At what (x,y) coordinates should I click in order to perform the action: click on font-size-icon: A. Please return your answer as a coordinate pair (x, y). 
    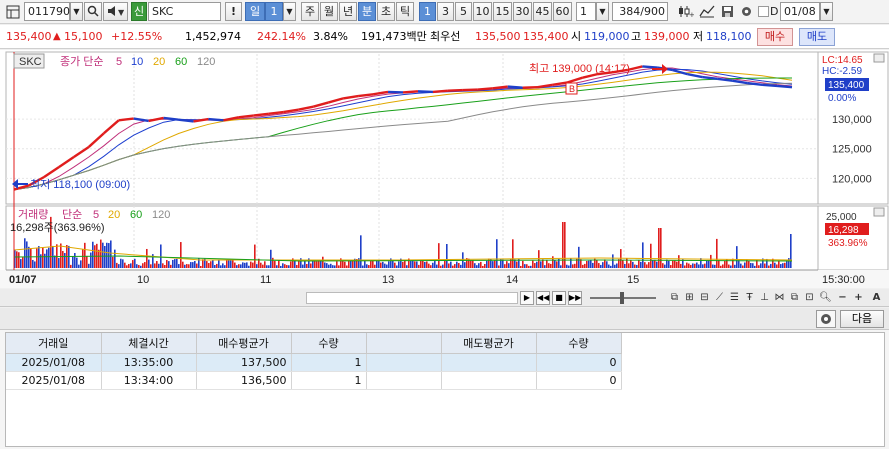
    Looking at the image, I should click on (876, 297).